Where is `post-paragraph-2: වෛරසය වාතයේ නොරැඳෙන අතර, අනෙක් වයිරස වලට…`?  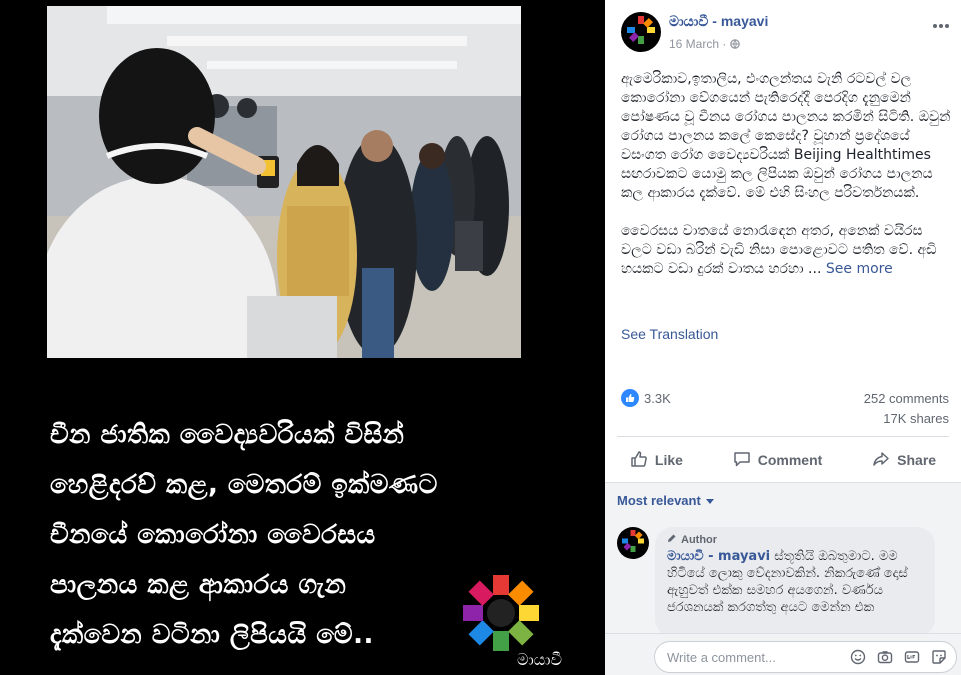
post-paragraph-2: වෛරසය වාතයේ නොරැඳෙන අතර, අනෙක් වයිරස වලට… is located at coordinates (786, 250).